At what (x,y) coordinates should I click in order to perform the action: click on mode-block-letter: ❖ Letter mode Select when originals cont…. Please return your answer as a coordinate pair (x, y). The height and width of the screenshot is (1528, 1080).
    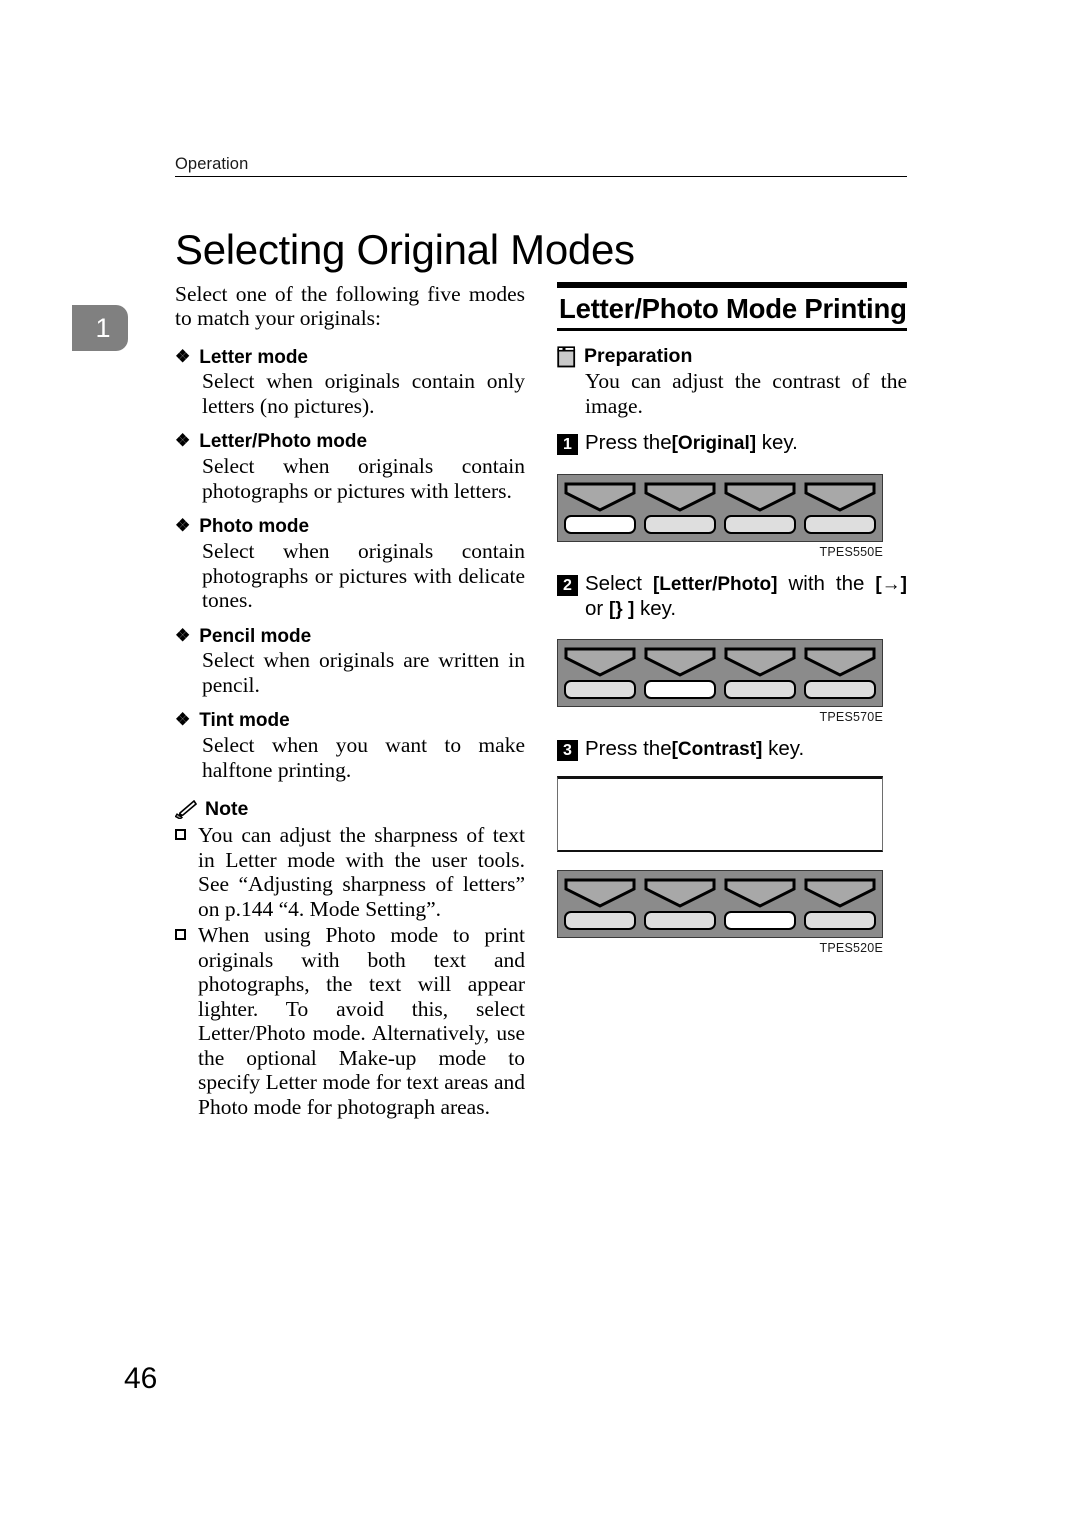
    Looking at the image, I should click on (350, 383).